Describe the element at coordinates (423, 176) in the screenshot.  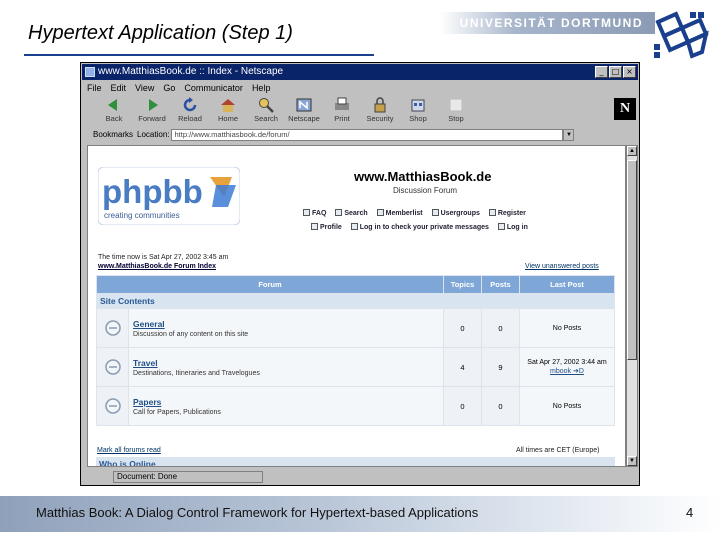
I see `site-name: www.MatthiasBook.de` at that location.